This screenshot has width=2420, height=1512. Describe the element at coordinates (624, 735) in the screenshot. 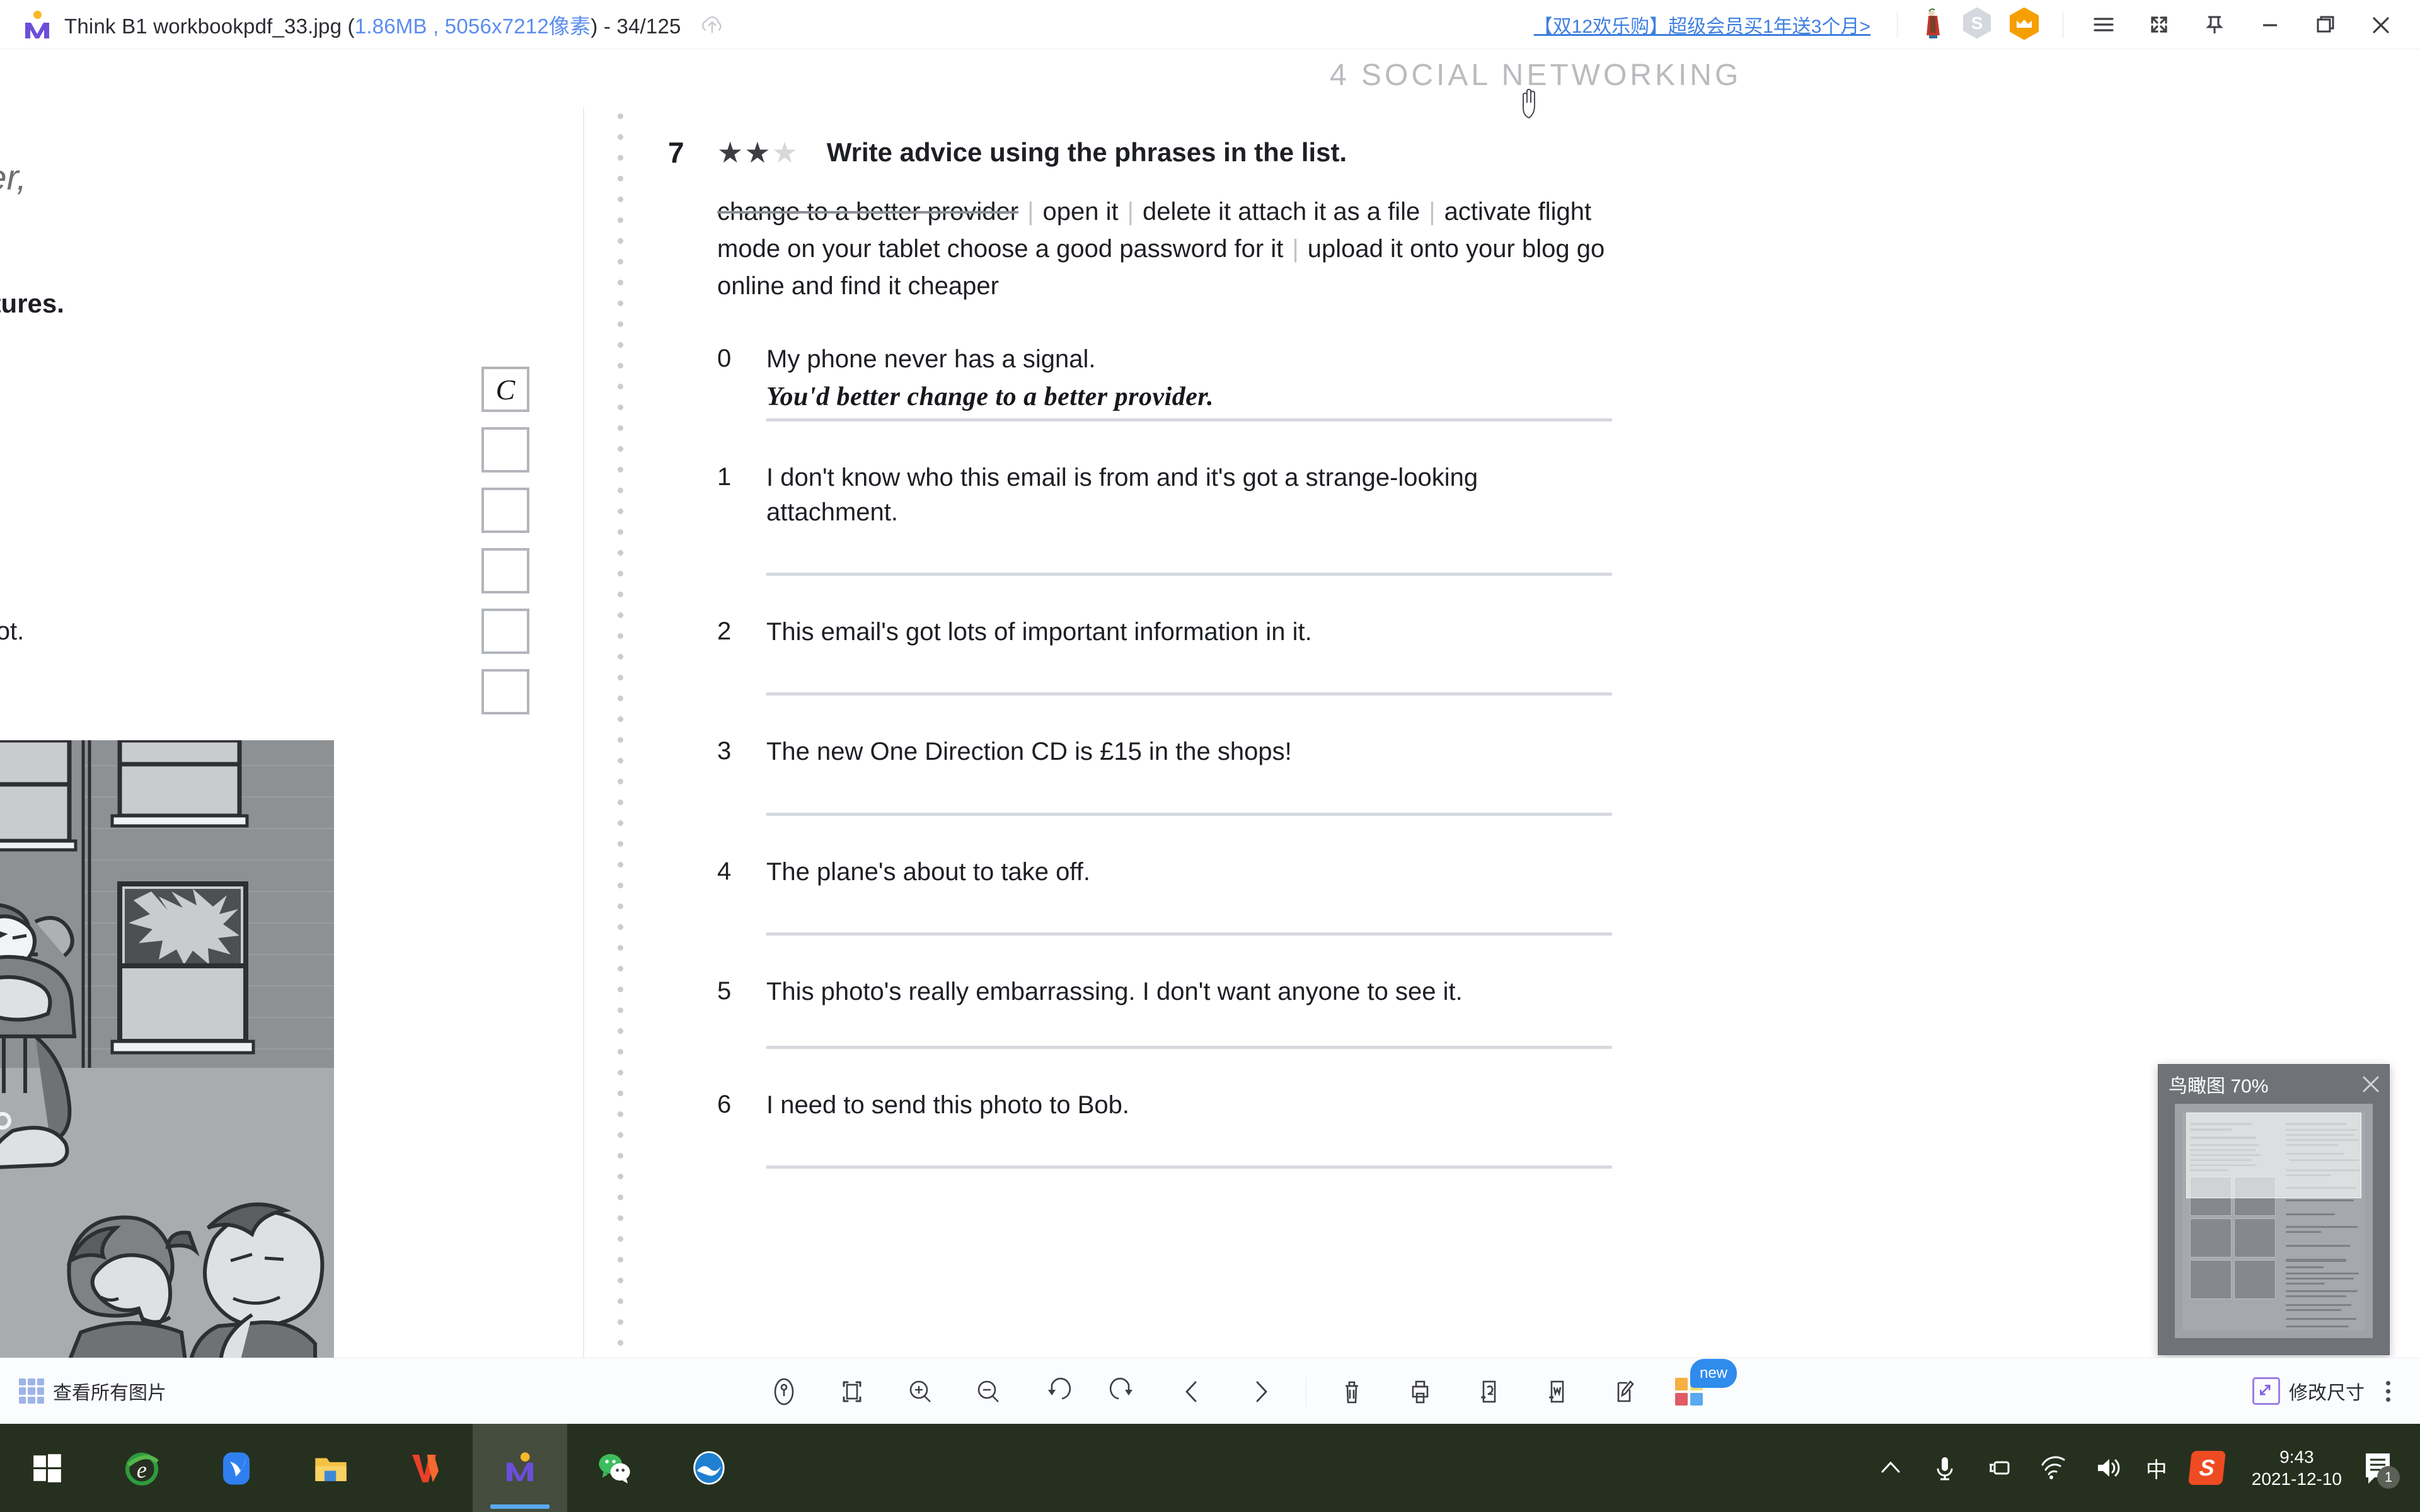

I see `spiral-binding` at that location.